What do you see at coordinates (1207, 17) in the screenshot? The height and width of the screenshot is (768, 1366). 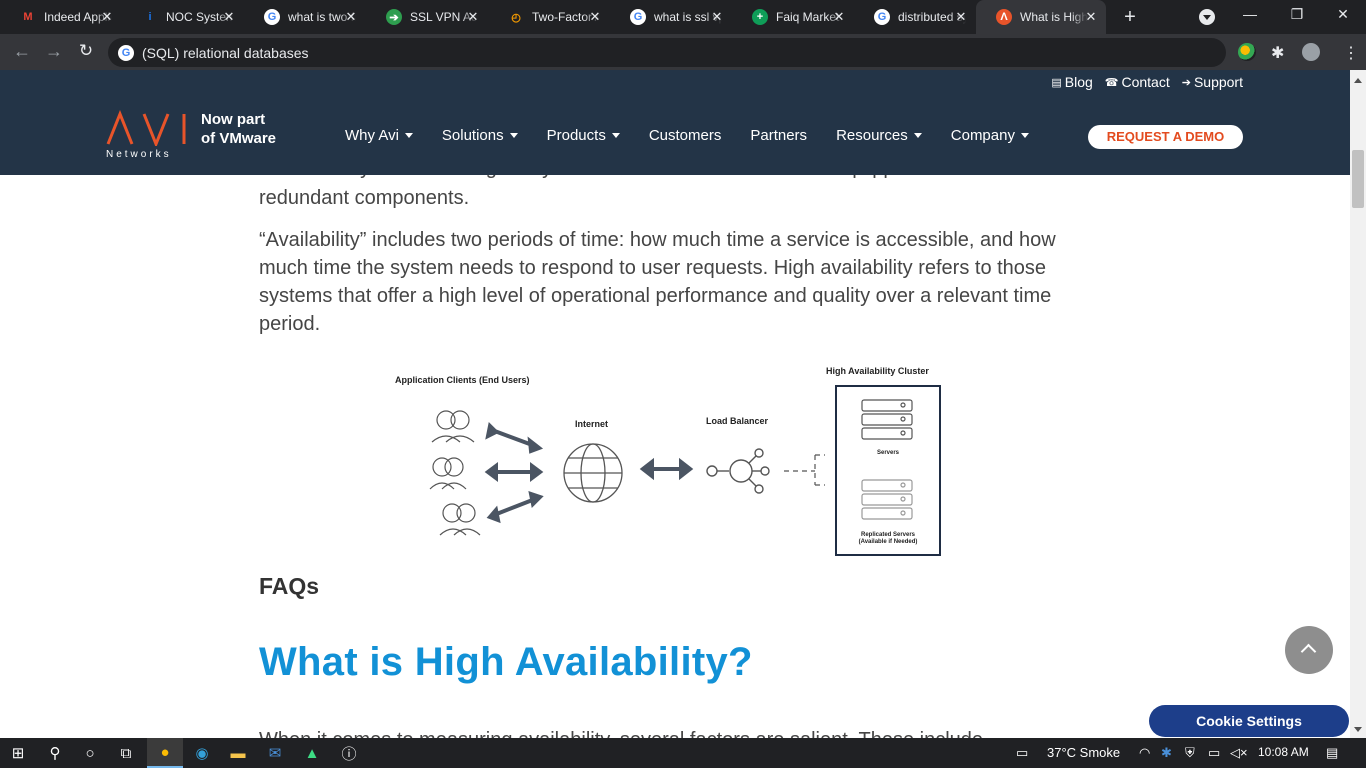 I see `tab-search-icon` at bounding box center [1207, 17].